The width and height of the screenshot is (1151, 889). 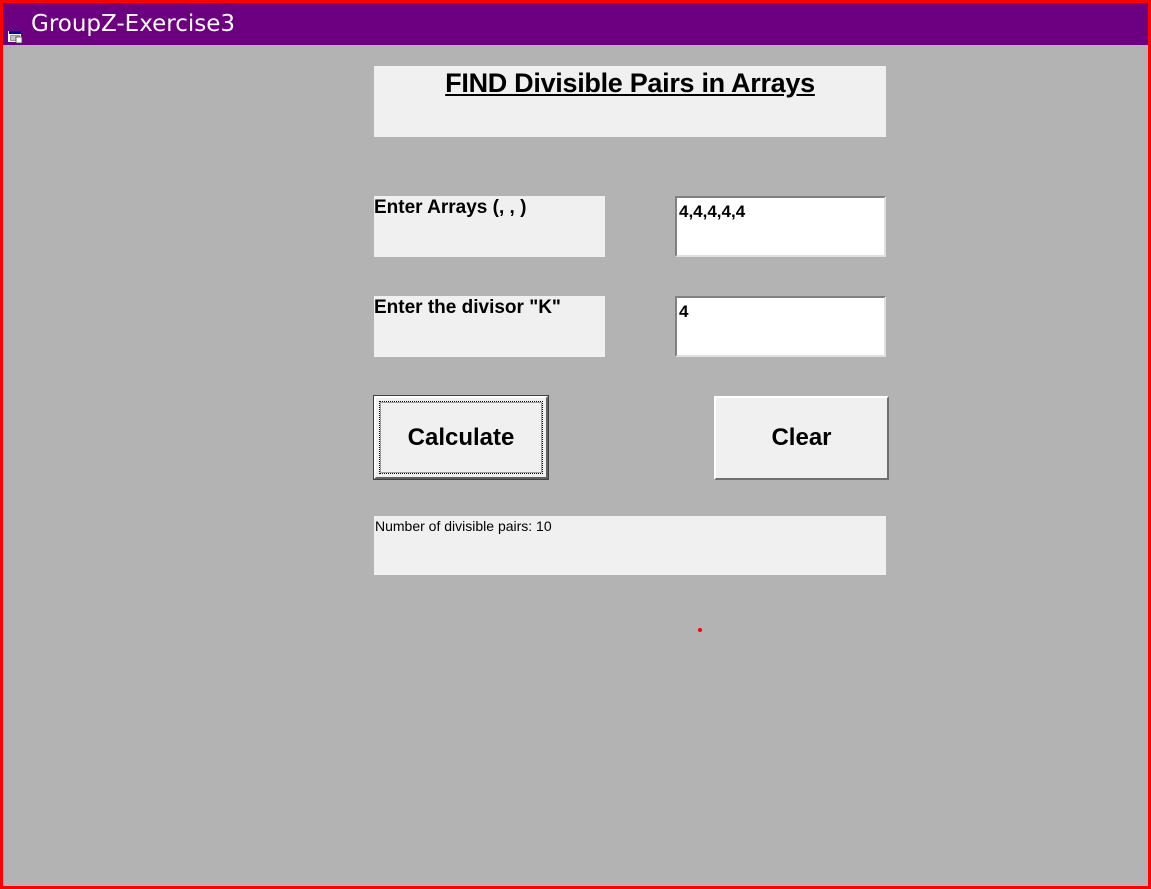 I want to click on window-title: GroupZ-Exercise3, so click(x=133, y=24).